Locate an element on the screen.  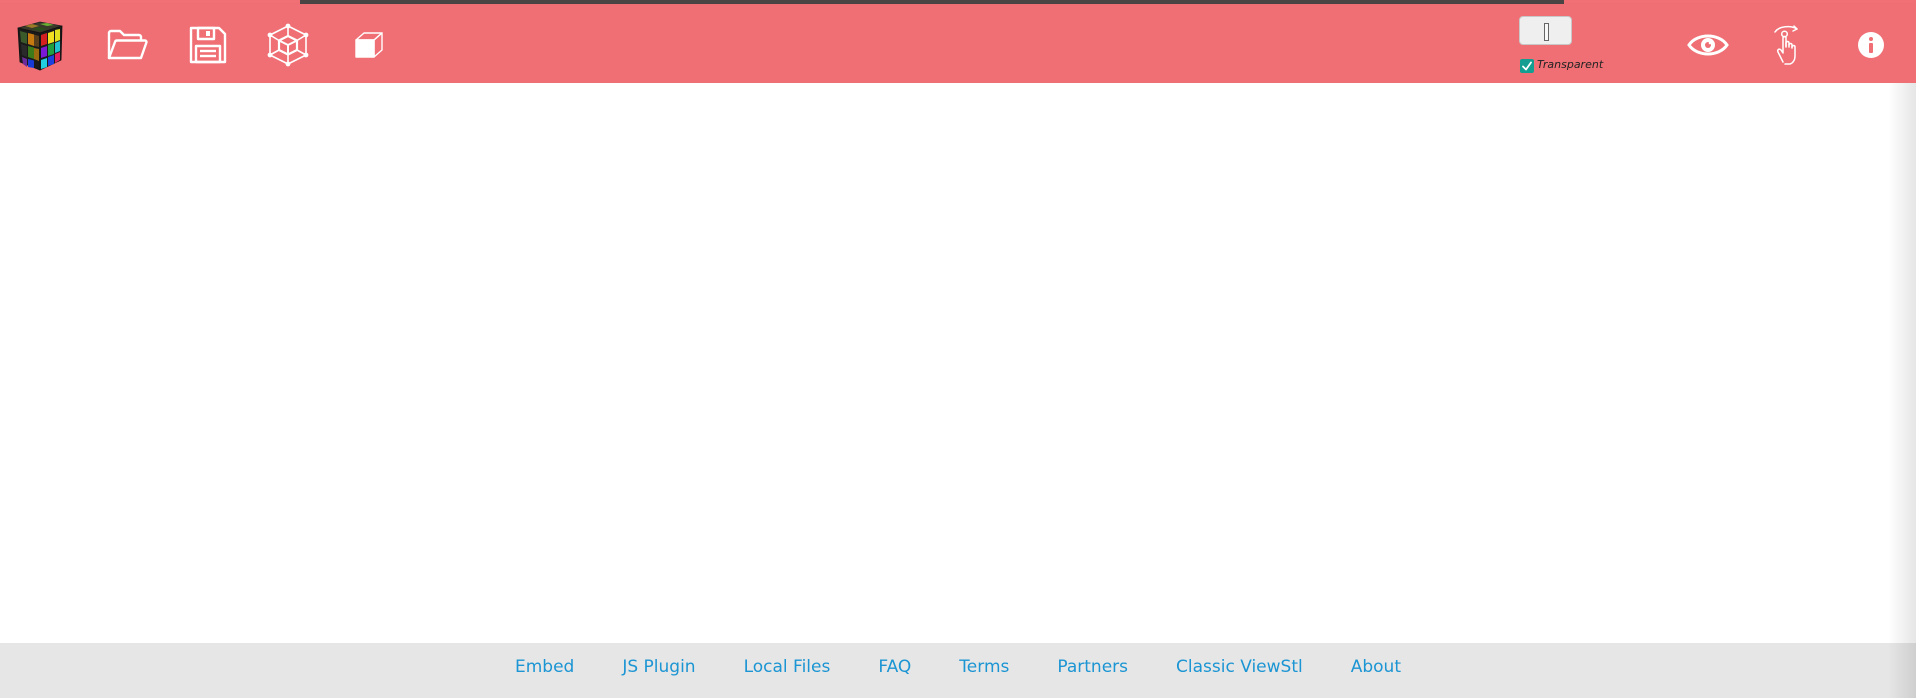
solid-cube-icon is located at coordinates (369, 45).